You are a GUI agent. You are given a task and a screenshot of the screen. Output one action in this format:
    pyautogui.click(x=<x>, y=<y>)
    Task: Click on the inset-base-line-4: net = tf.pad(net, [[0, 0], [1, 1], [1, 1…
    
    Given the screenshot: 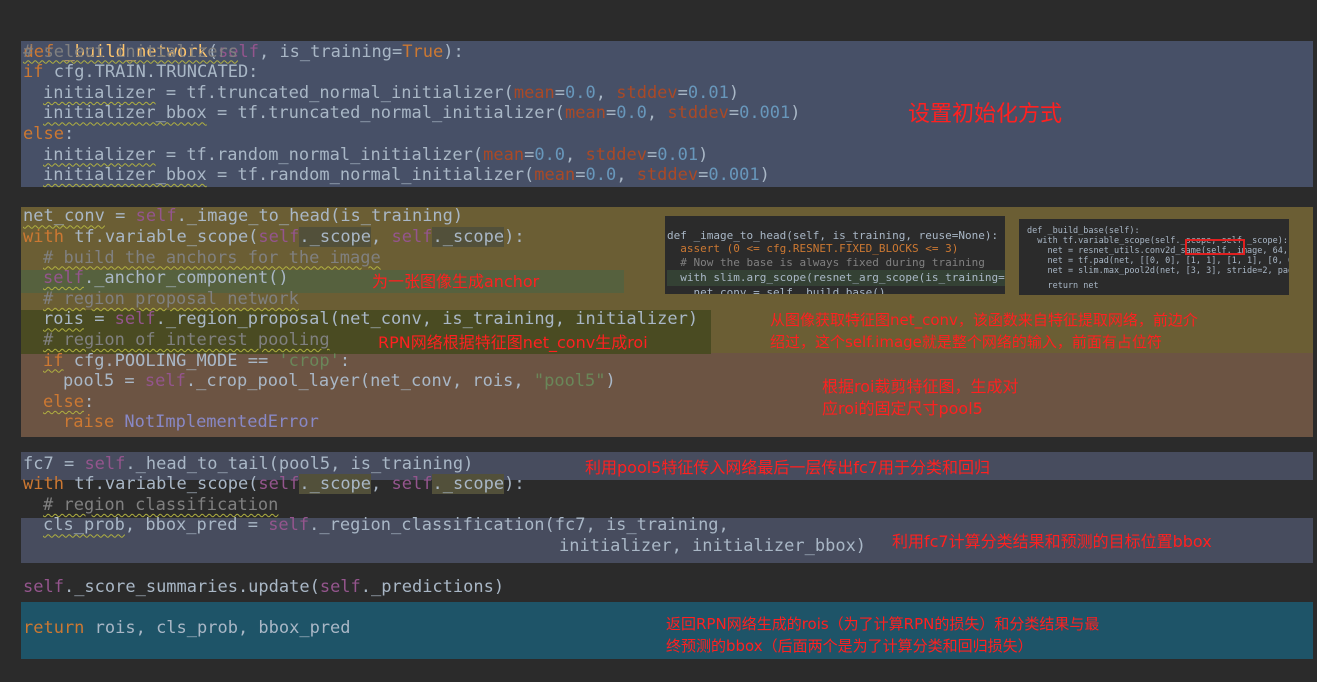 What is the action you would take?
    pyautogui.click(x=1158, y=261)
    